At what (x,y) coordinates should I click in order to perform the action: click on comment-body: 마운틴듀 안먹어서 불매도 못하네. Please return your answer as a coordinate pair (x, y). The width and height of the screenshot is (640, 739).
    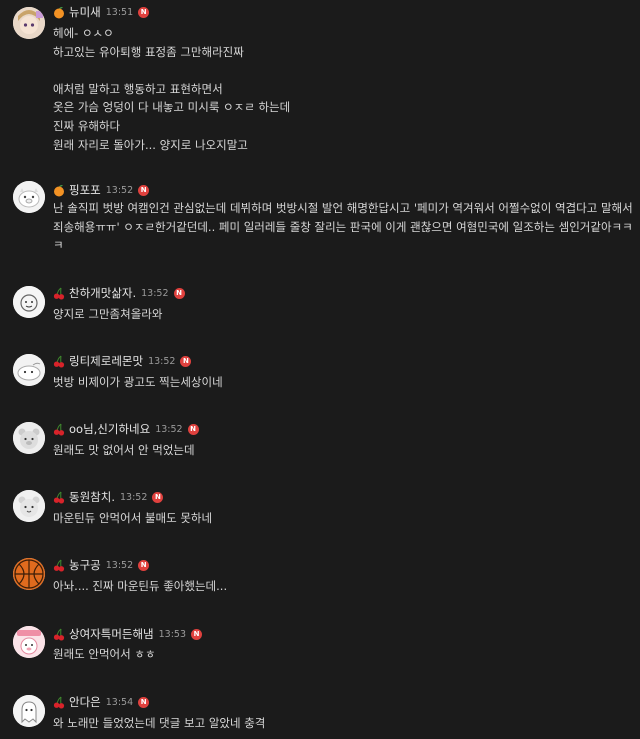
    Looking at the image, I should click on (343, 518).